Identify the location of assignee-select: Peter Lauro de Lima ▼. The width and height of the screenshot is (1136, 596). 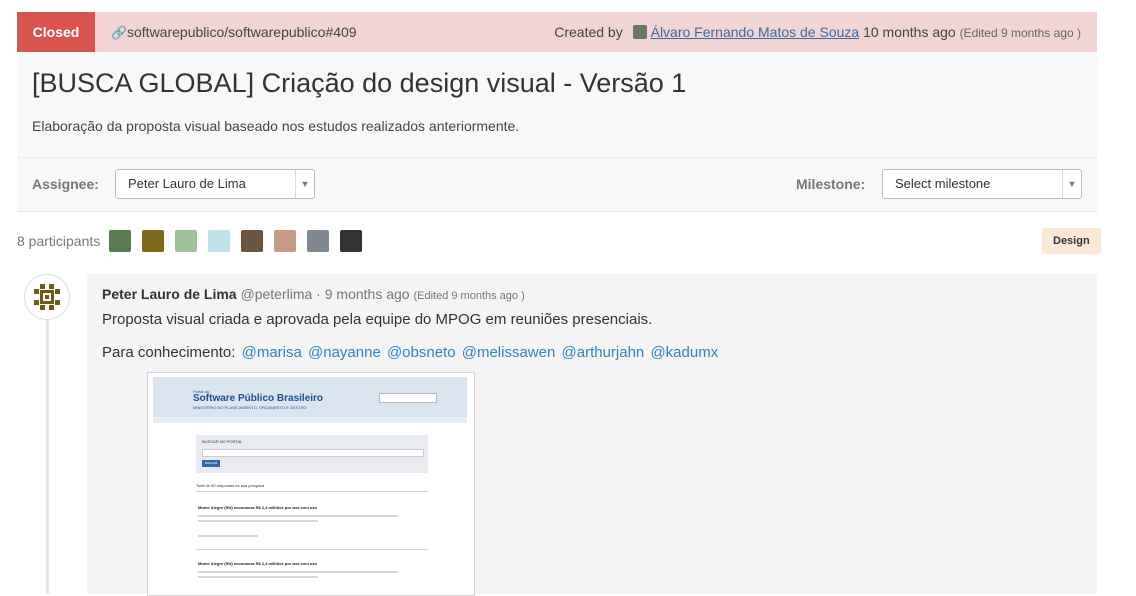
(215, 184).